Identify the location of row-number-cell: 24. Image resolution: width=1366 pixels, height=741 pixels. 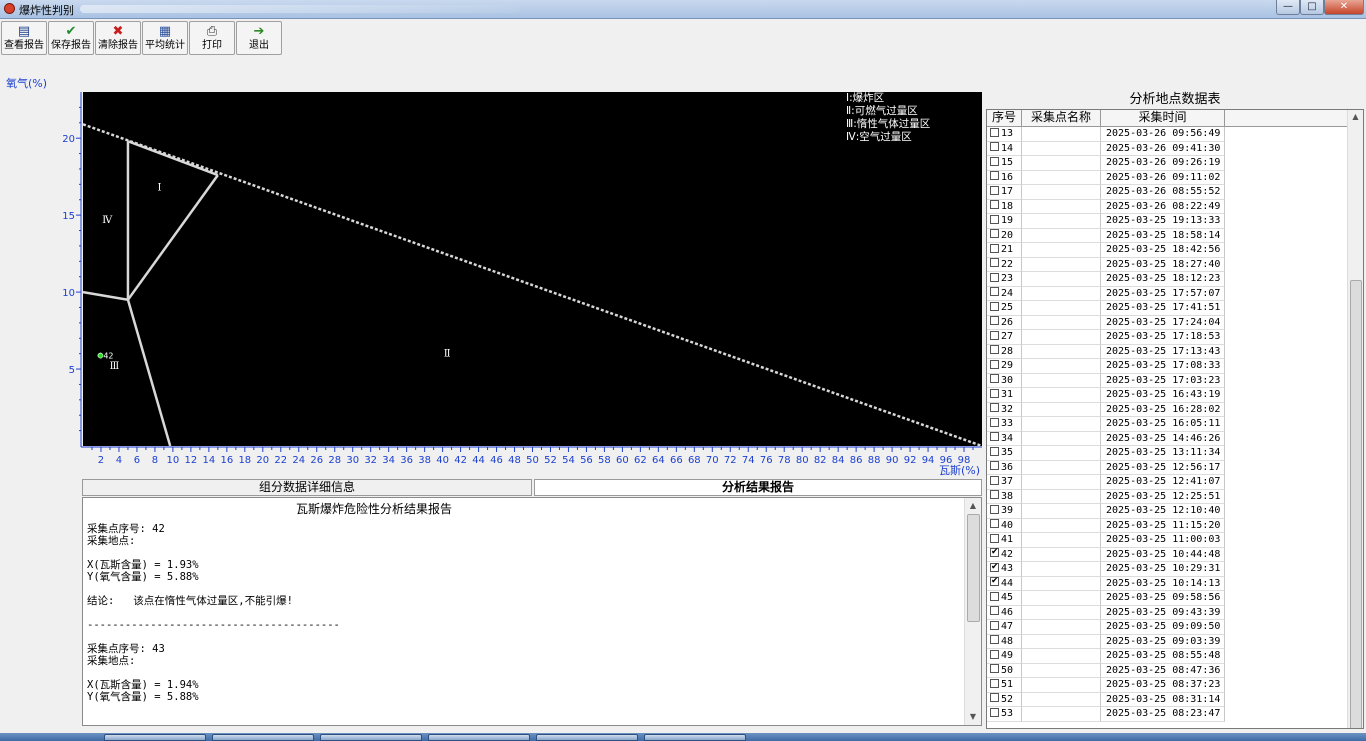
(1004, 293).